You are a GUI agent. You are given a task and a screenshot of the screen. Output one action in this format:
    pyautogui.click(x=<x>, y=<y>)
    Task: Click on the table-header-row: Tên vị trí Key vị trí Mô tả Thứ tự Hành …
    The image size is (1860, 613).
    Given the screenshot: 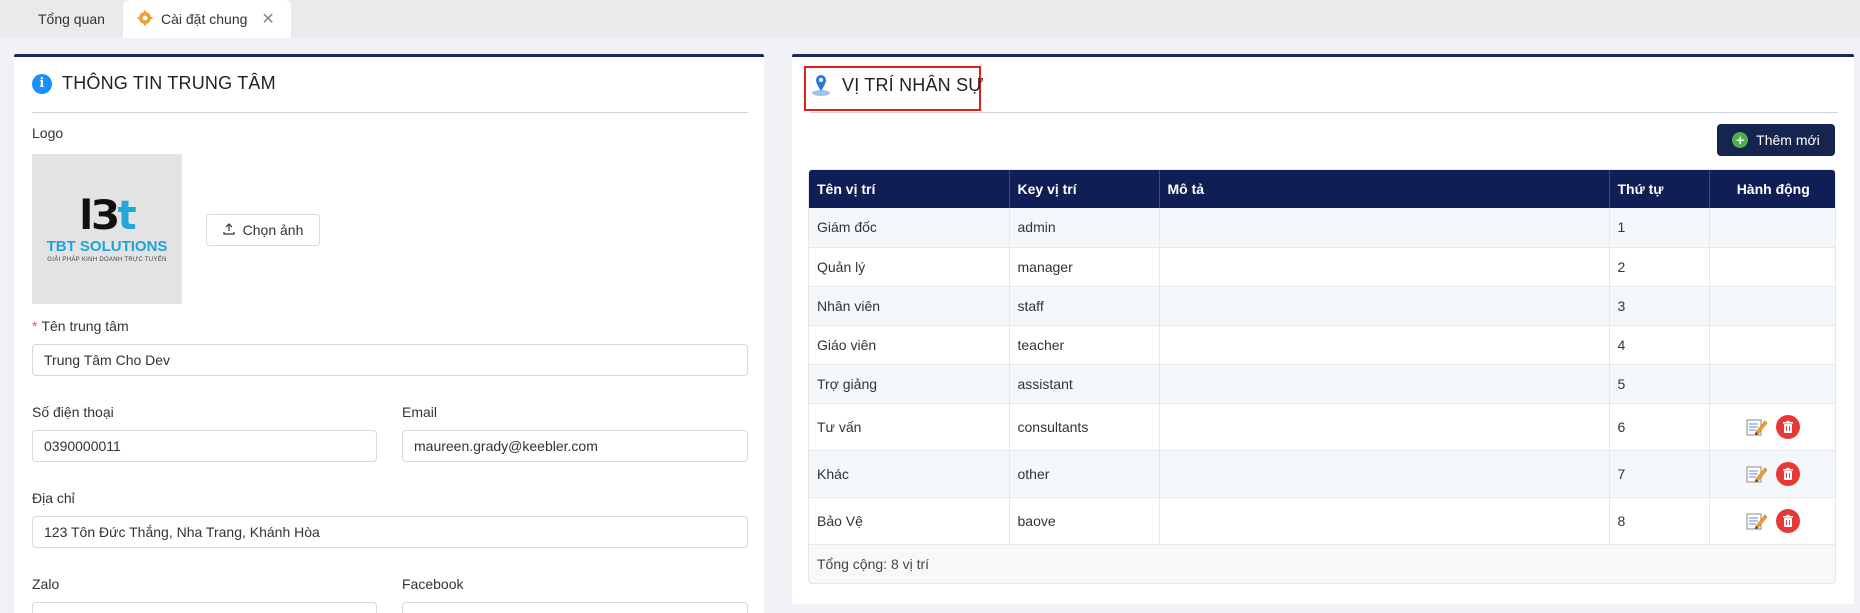 What is the action you would take?
    pyautogui.click(x=1322, y=189)
    